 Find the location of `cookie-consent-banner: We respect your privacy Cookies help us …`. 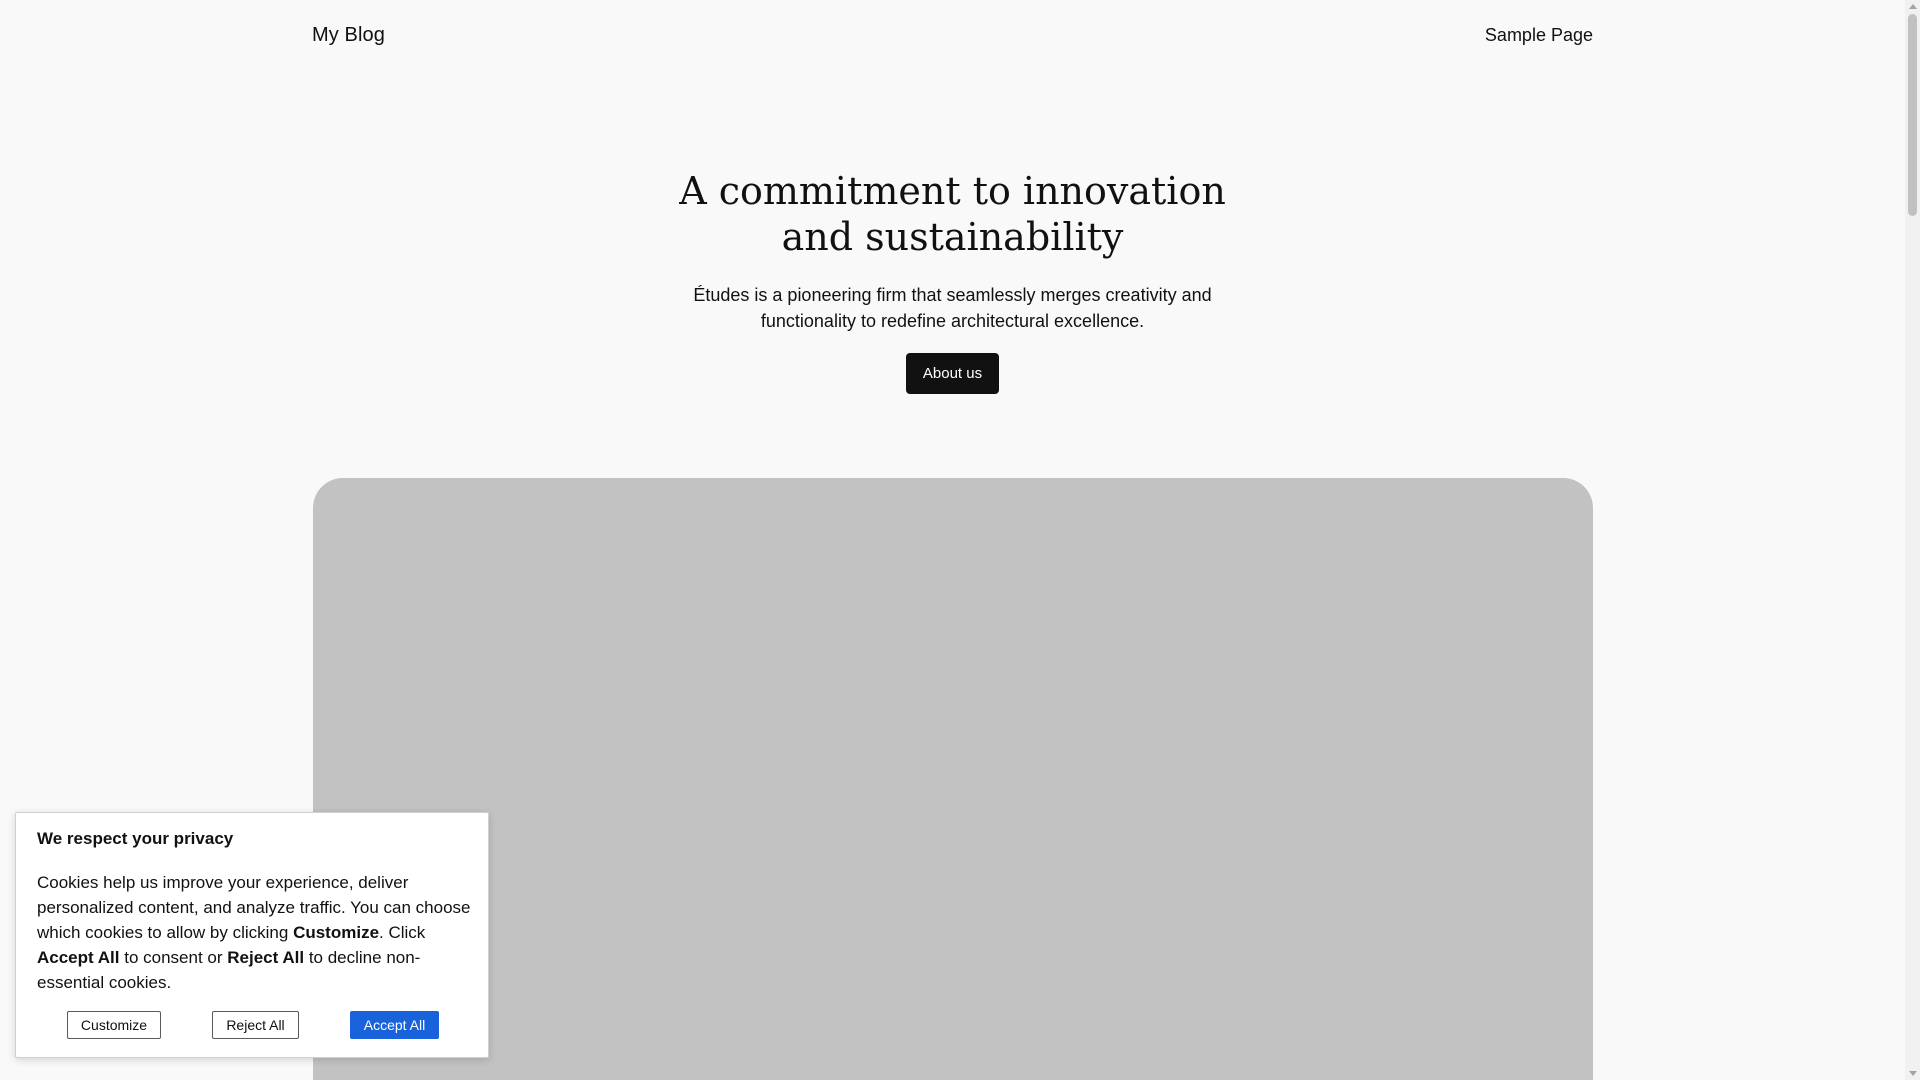

cookie-consent-banner: We respect your privacy Cookies help us … is located at coordinates (252, 935).